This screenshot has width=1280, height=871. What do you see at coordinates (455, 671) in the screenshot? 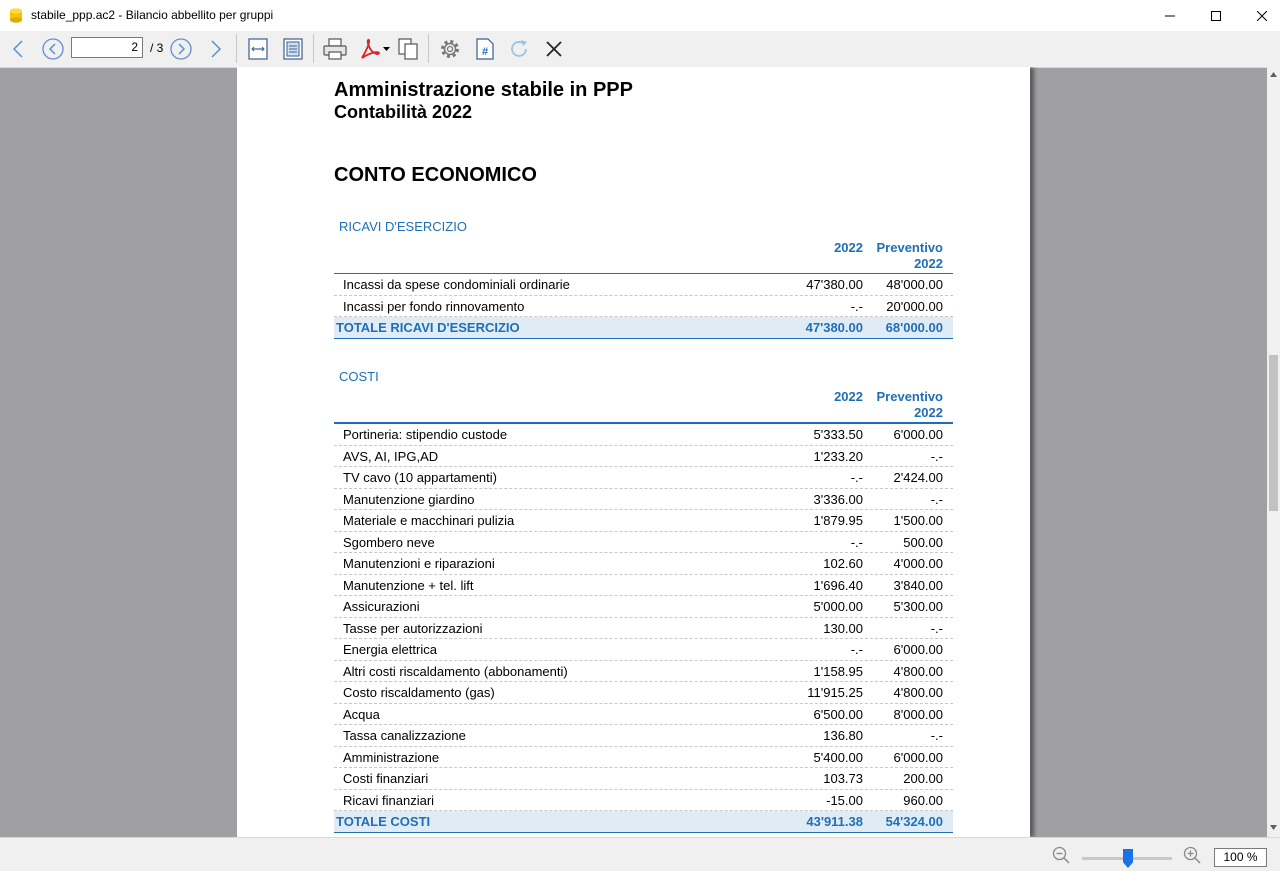
I see `row-label: Altri costi riscaldamento (abbonamenti)` at bounding box center [455, 671].